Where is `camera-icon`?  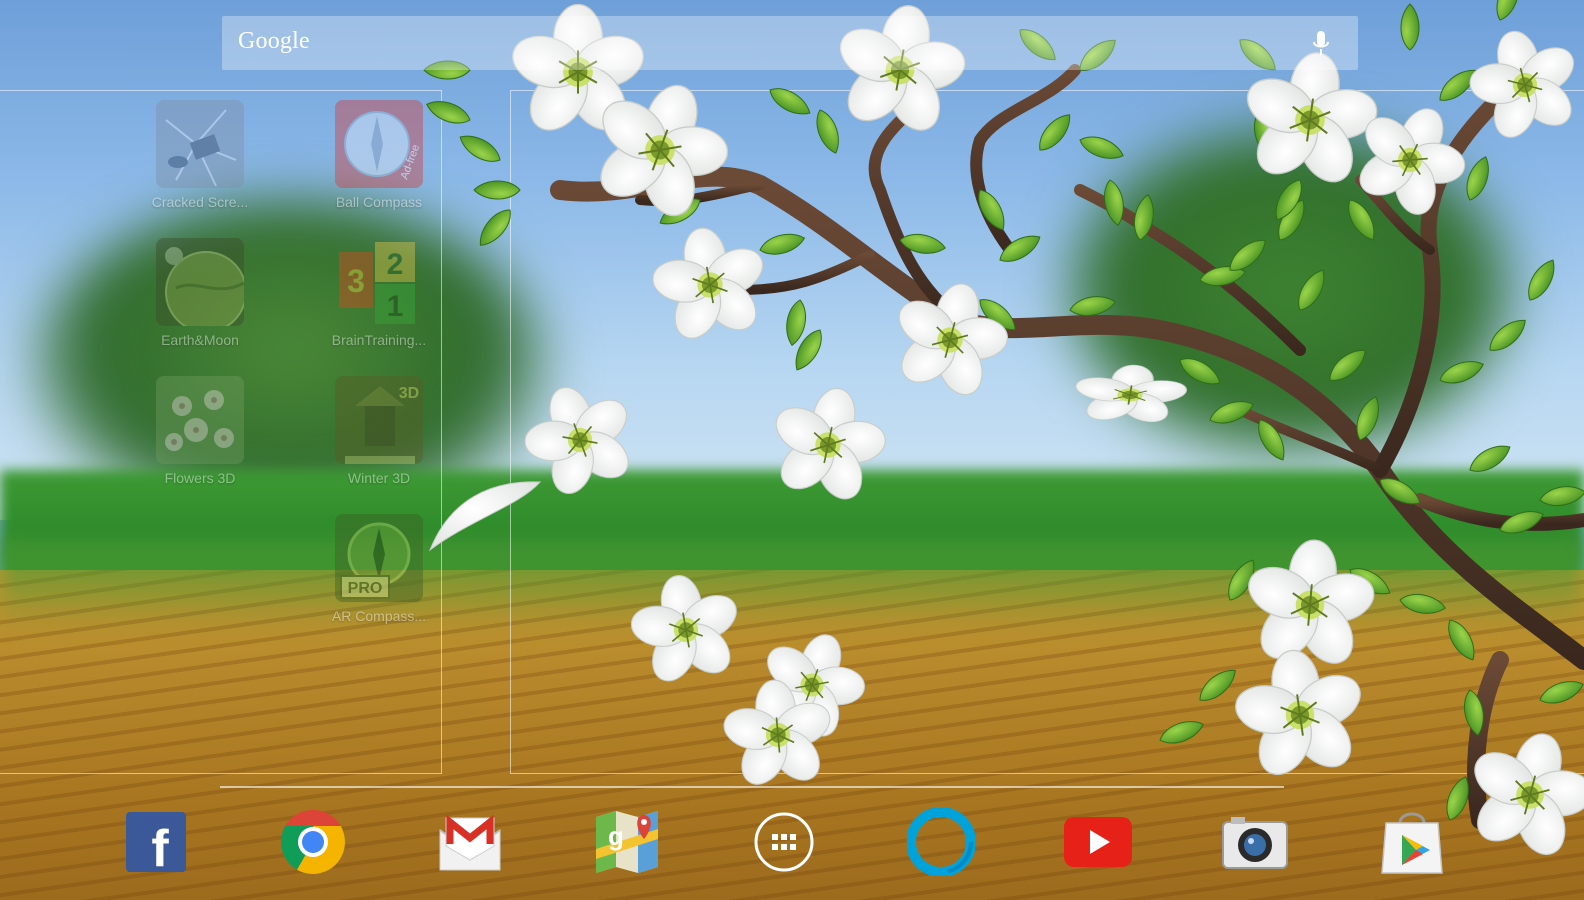
camera-icon is located at coordinates (1255, 843).